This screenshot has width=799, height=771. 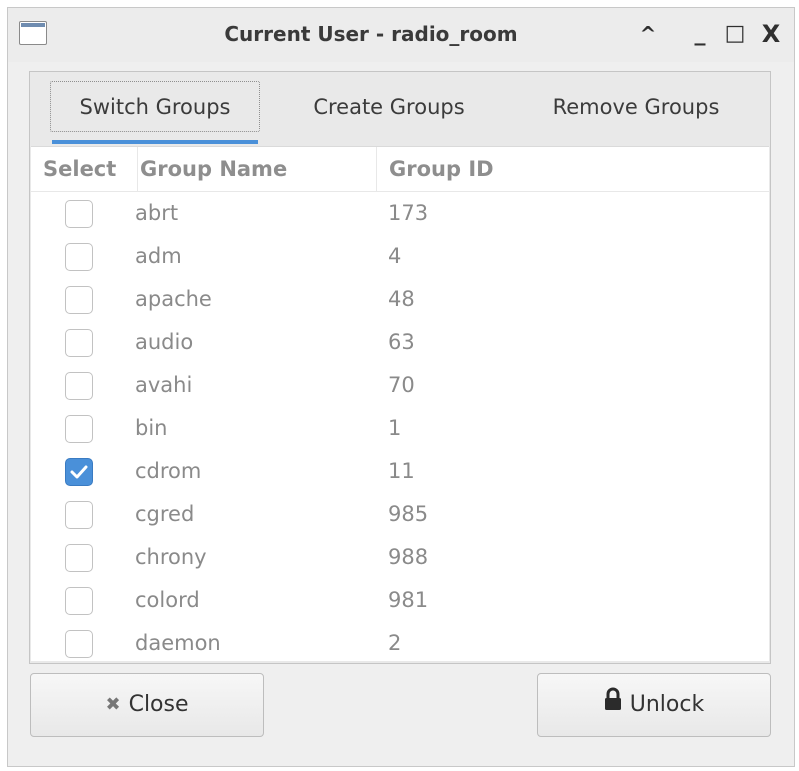 I want to click on tab-switch-groups: Switch Groups, so click(x=155, y=112).